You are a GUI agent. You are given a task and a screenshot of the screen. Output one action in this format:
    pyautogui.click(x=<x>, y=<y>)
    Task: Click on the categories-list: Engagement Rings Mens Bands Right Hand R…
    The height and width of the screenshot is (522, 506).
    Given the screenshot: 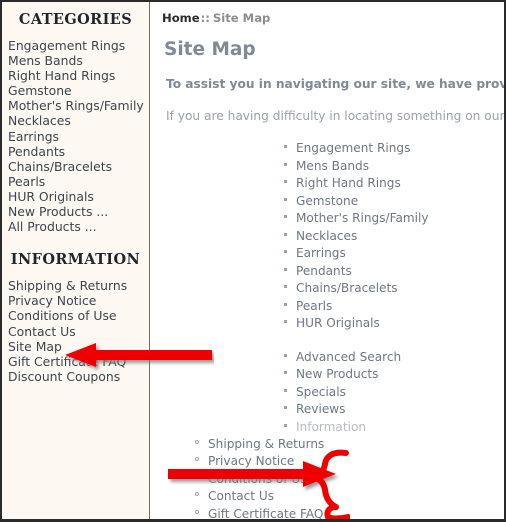 What is the action you would take?
    pyautogui.click(x=75, y=131)
    